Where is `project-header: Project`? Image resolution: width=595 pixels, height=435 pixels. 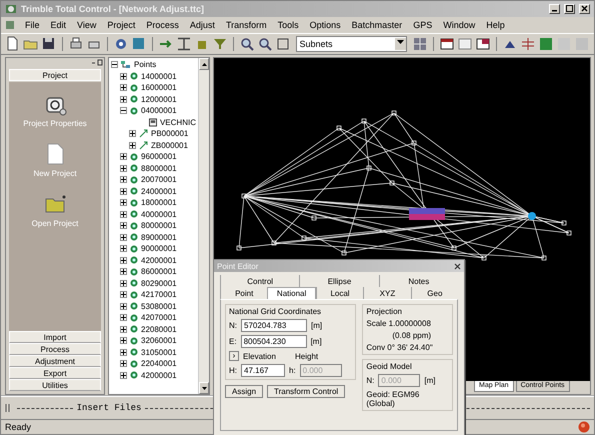
project-header: Project is located at coordinates (55, 75).